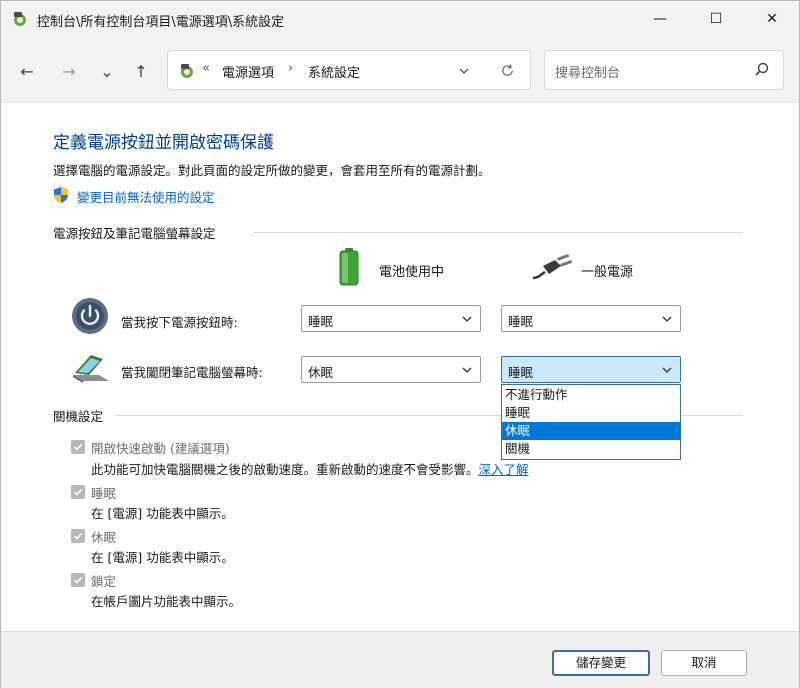 The image size is (800, 688). What do you see at coordinates (162, 513) in the screenshot?
I see `sleep-description: 在 [電源] 功能表中顯示。` at bounding box center [162, 513].